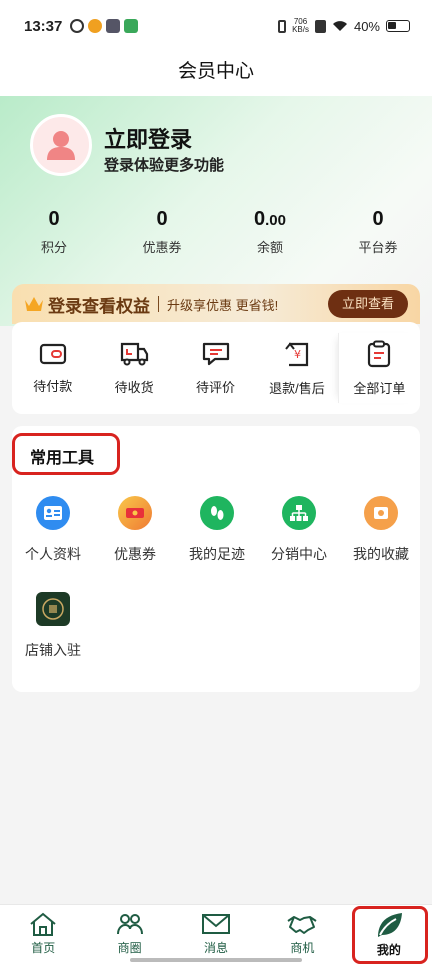 This screenshot has width=432, height=964. What do you see at coordinates (62, 458) in the screenshot?
I see `tools-title: 常用工具` at bounding box center [62, 458].